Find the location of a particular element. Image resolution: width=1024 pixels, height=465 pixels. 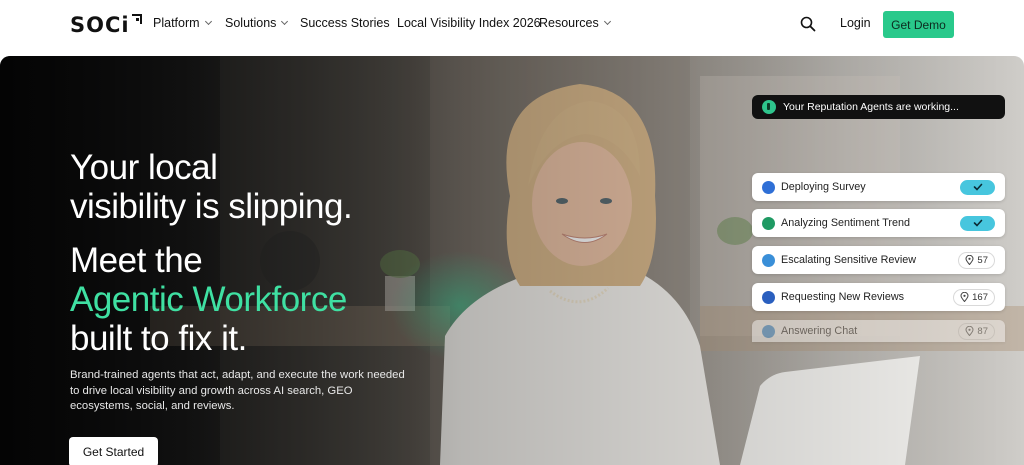

logo-text: SOCi is located at coordinates (100, 25).